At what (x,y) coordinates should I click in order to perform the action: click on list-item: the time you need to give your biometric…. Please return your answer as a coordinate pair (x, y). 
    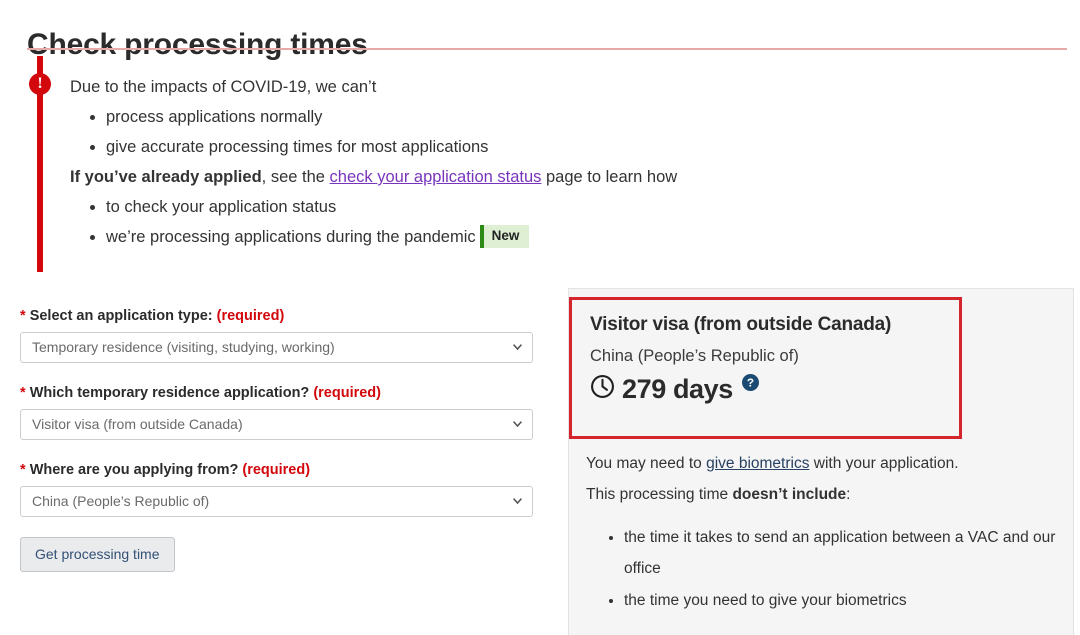
    Looking at the image, I should click on (840, 600).